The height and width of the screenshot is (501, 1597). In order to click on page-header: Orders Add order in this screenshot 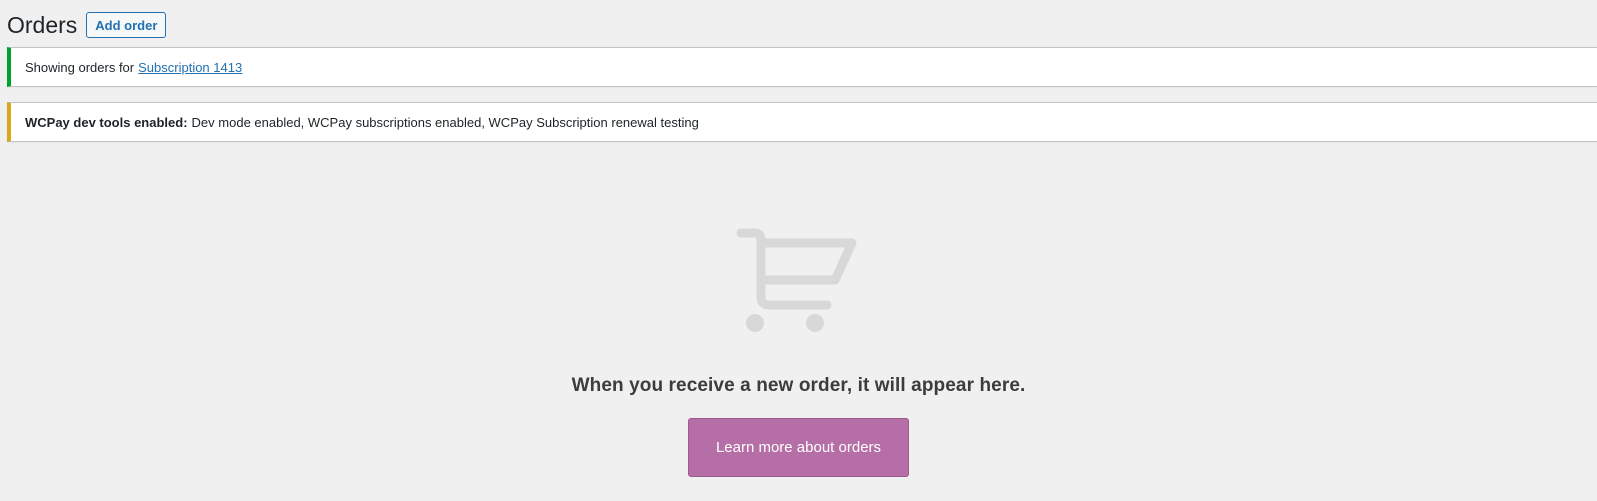, I will do `click(87, 25)`.